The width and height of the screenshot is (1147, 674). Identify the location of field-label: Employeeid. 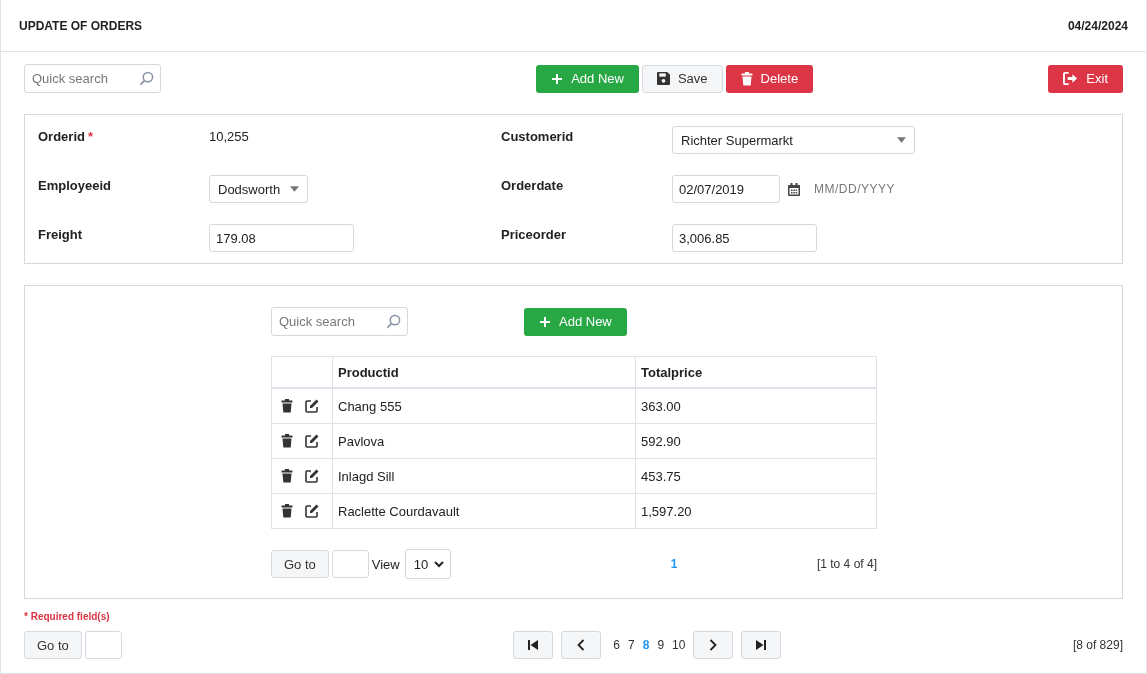
(75, 185).